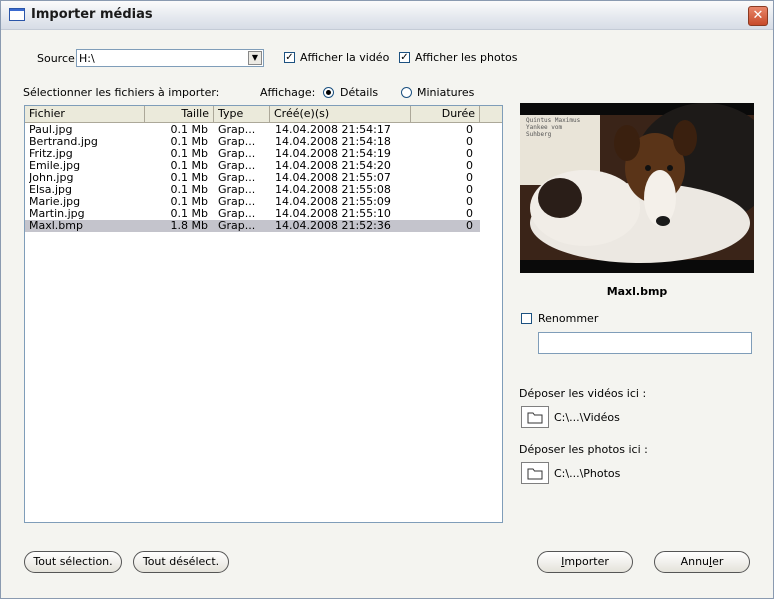 This screenshot has height=601, width=776. What do you see at coordinates (57, 214) in the screenshot?
I see `cell-name: Martin.jpg` at bounding box center [57, 214].